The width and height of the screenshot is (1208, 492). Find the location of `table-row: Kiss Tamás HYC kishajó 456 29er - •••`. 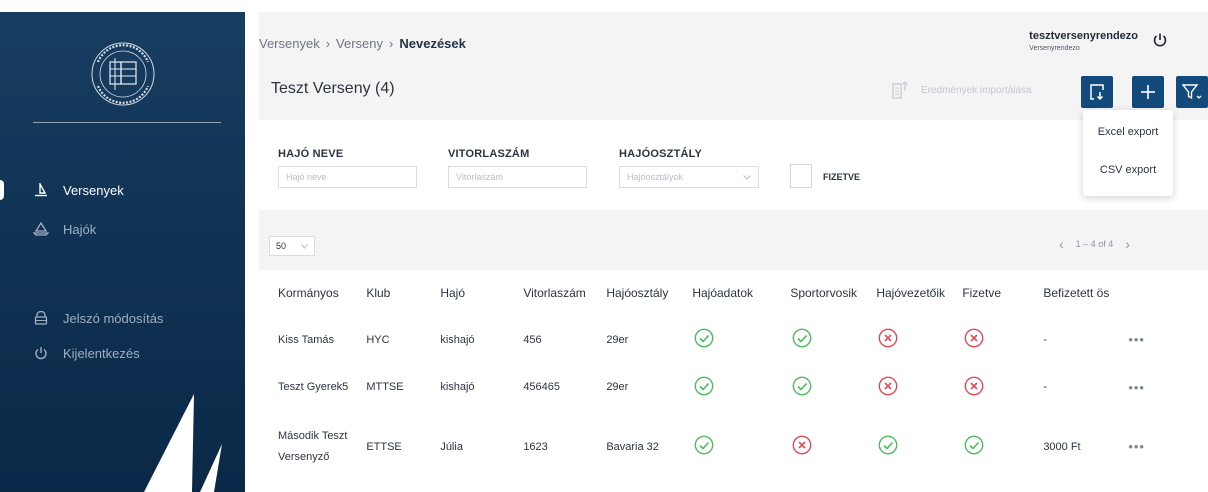

table-row: Kiss Tamás HYC kishajó 456 29er - ••• is located at coordinates (722, 339).